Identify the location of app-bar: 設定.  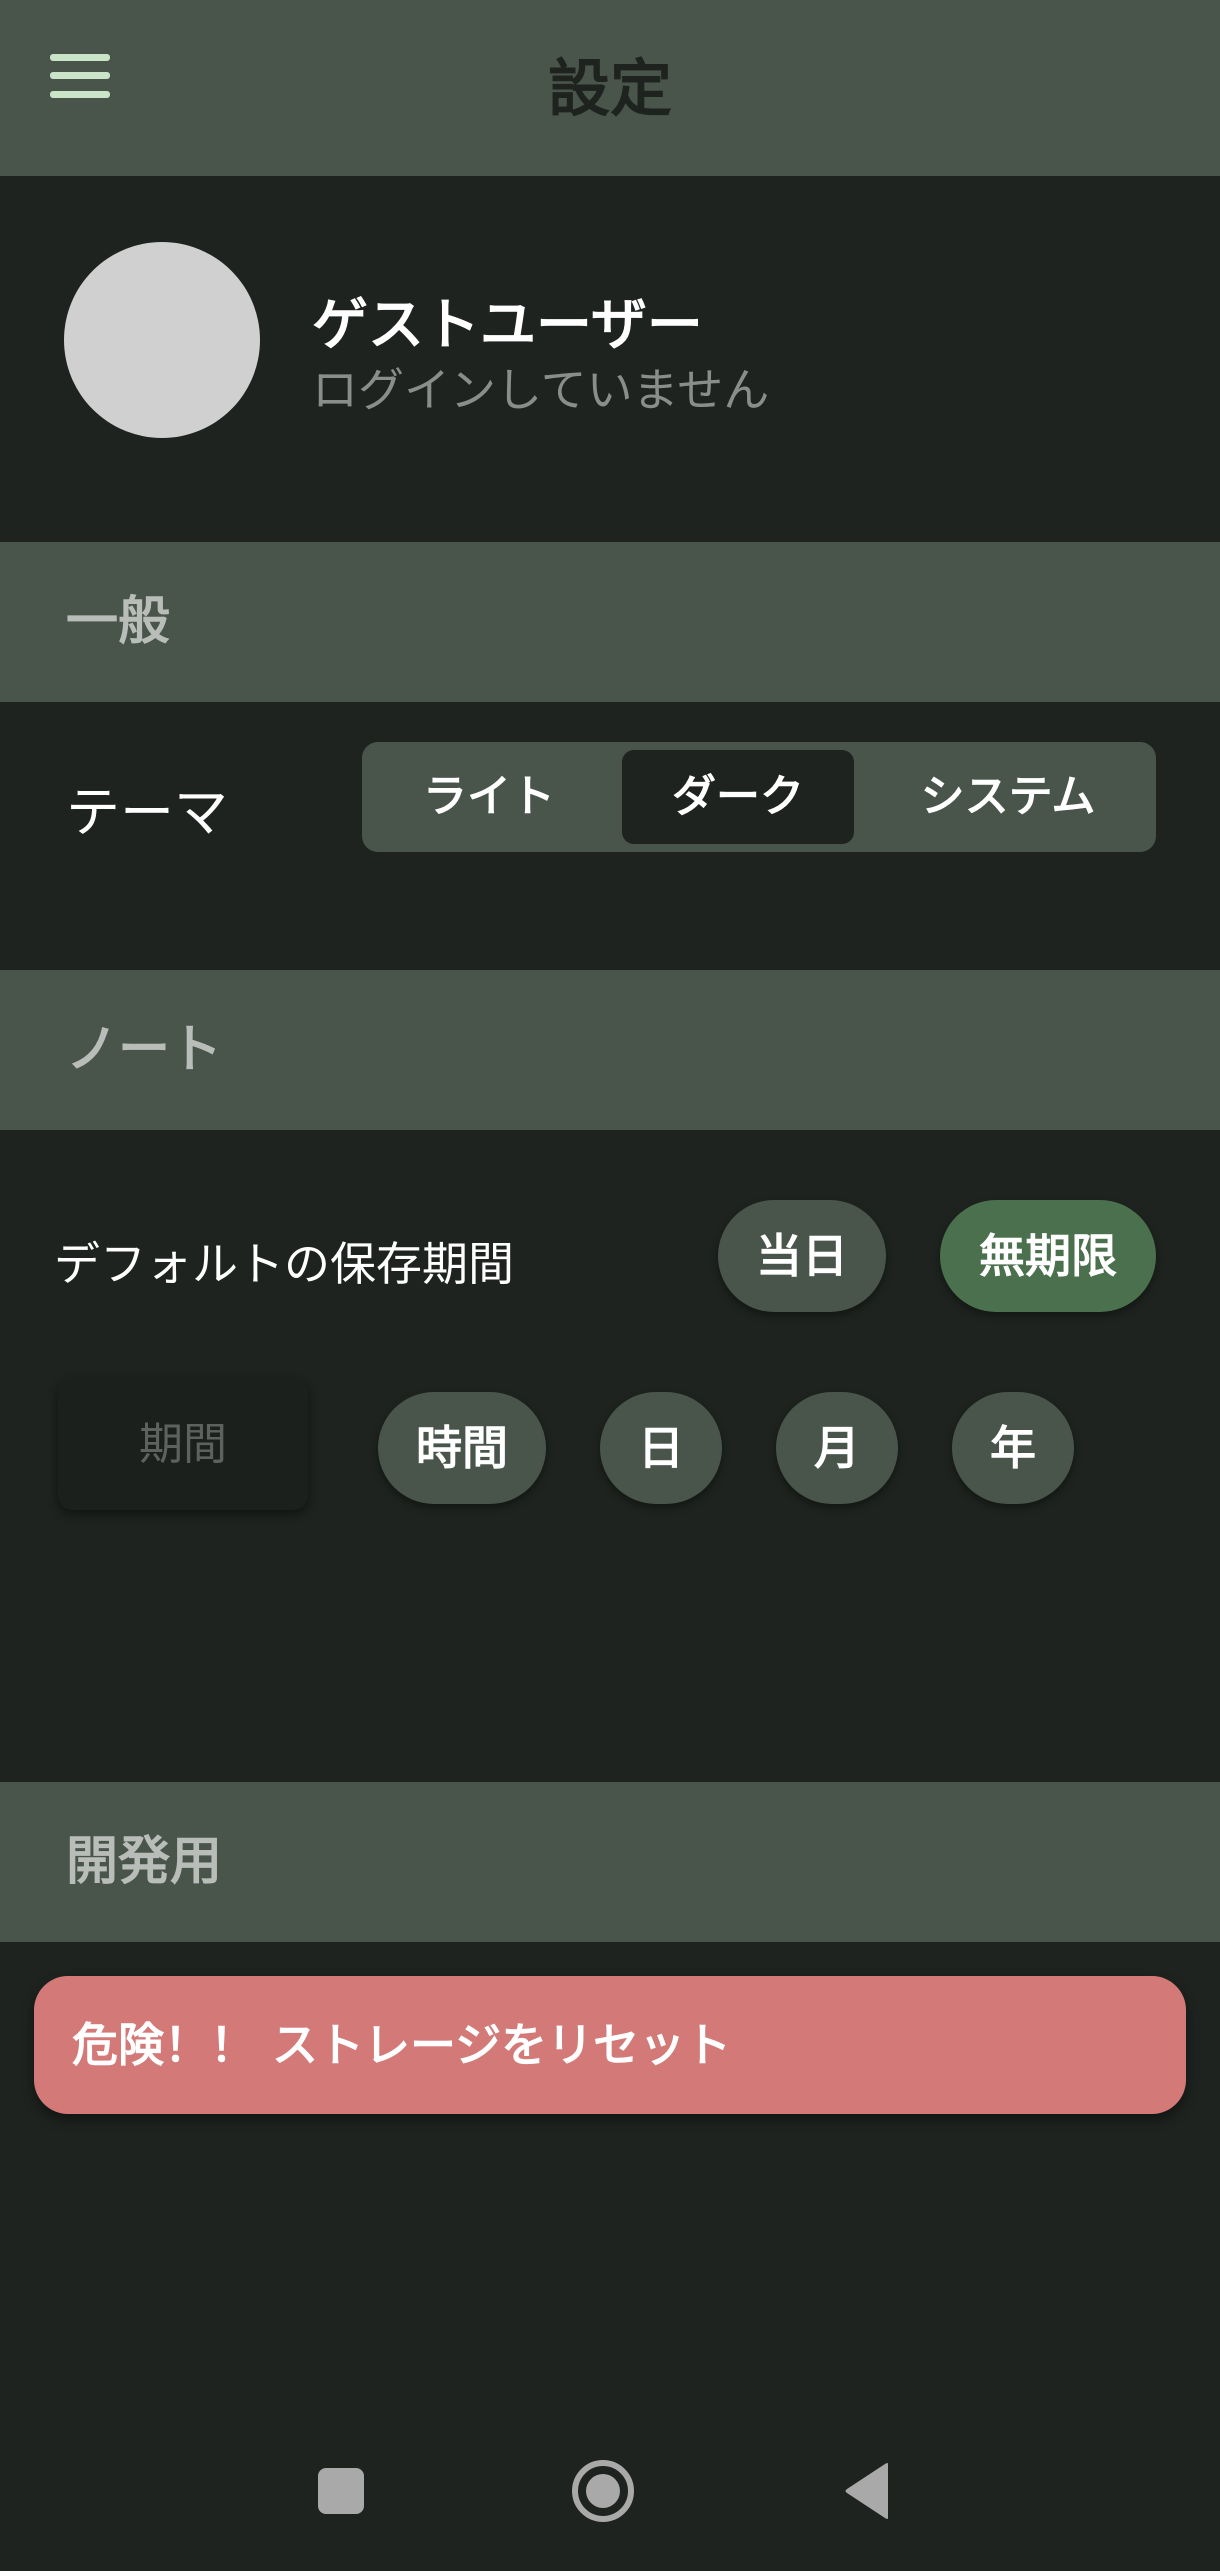
(610, 88).